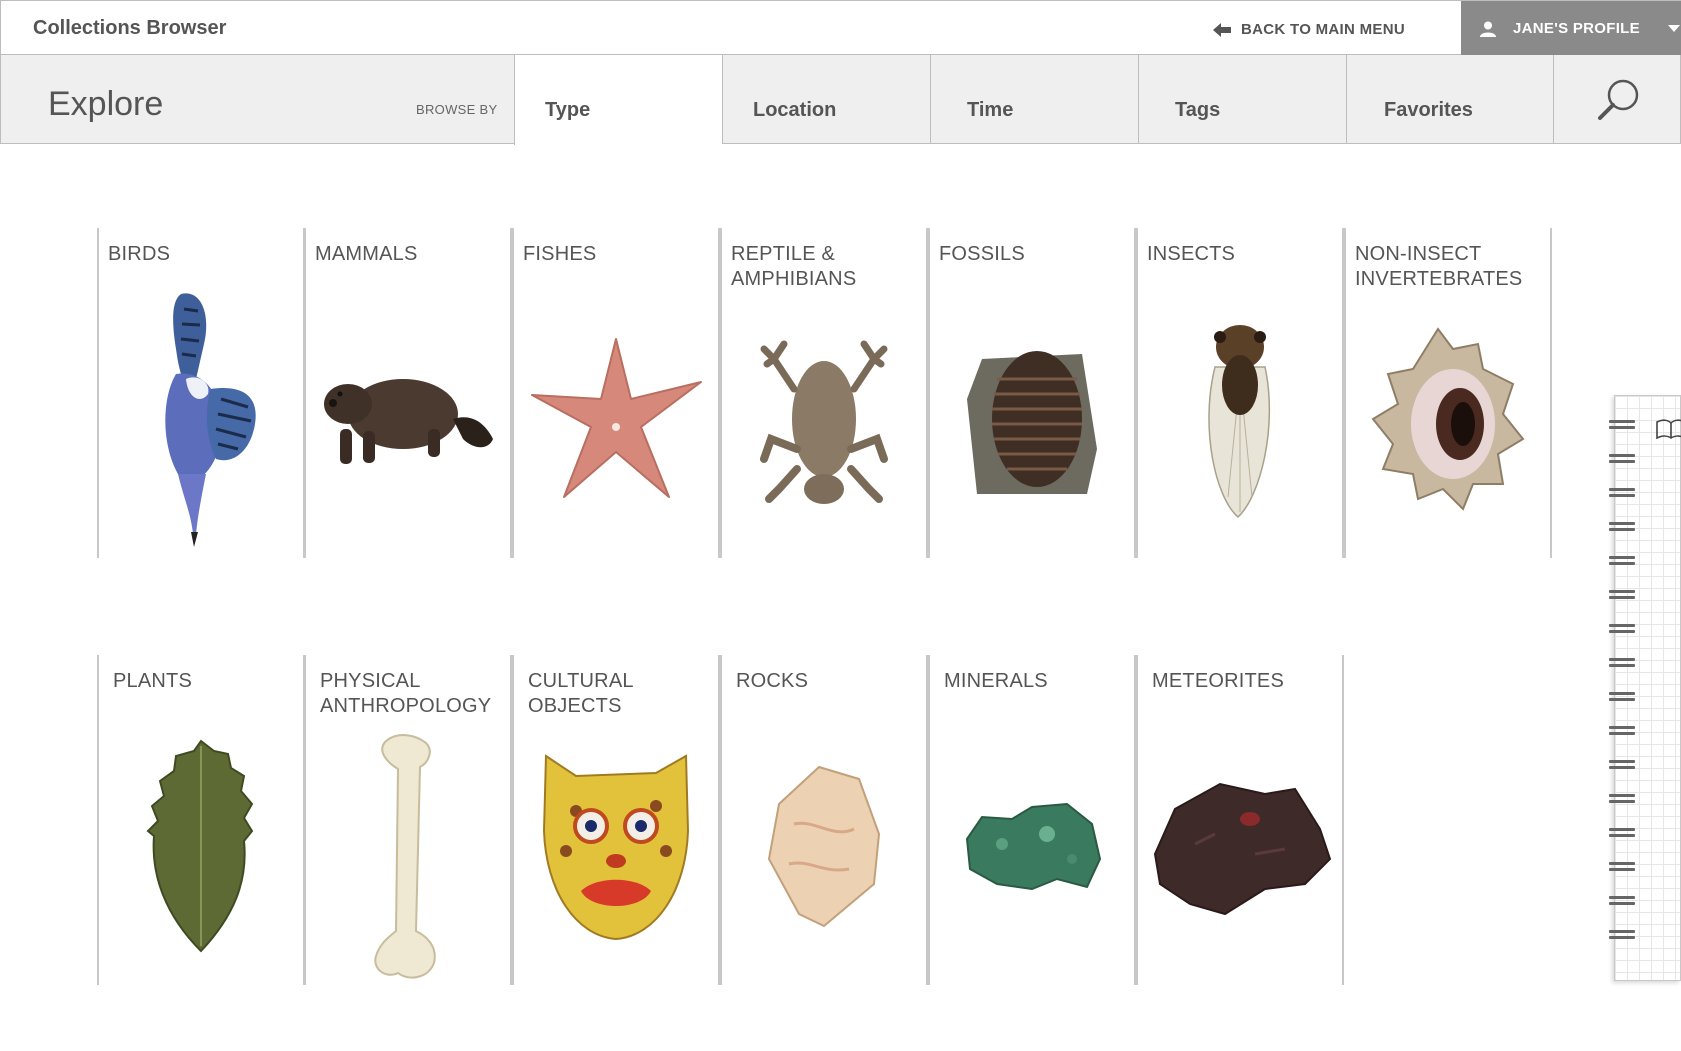 This screenshot has width=1681, height=1051. What do you see at coordinates (1323, 29) in the screenshot?
I see `back-link-label: BACK TO MAIN MENU` at bounding box center [1323, 29].